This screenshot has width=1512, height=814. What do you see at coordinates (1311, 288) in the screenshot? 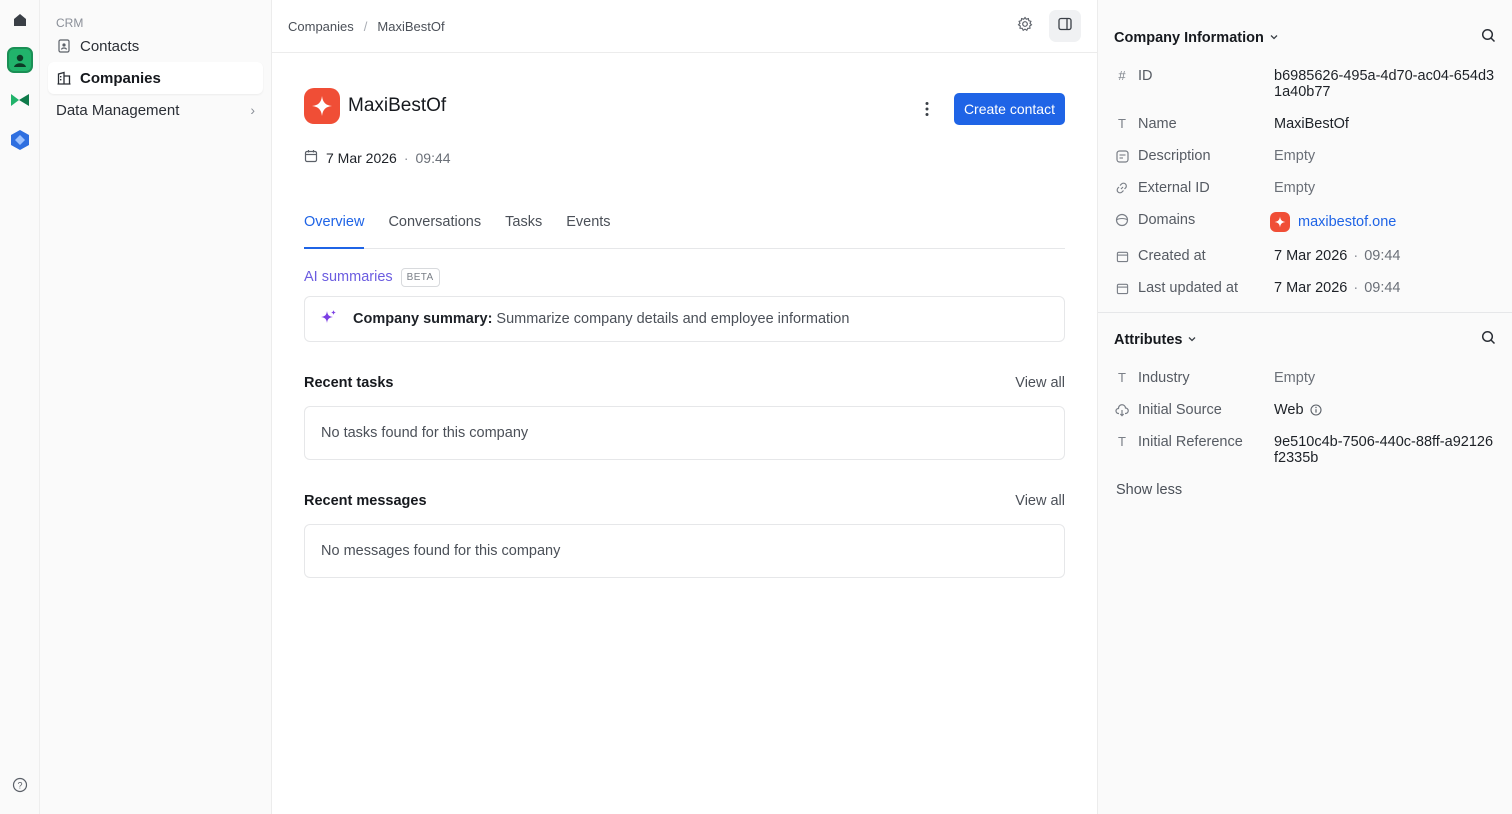
I see `updated-at-date: 7 Mar 2026` at bounding box center [1311, 288].